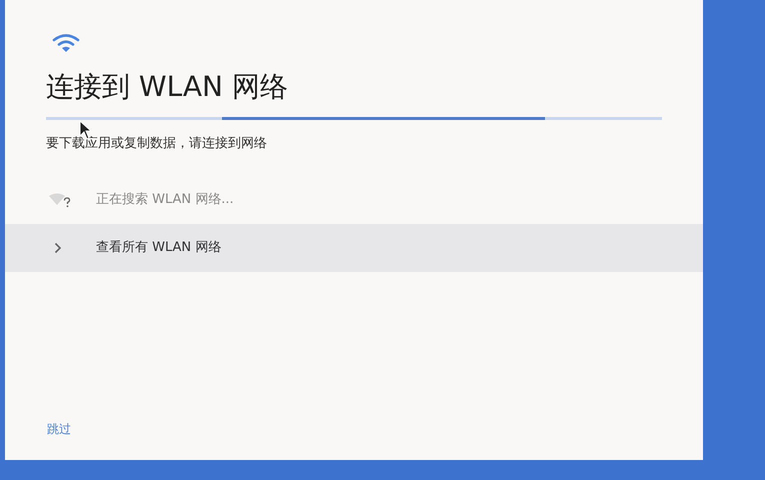 Image resolution: width=765 pixels, height=480 pixels. Describe the element at coordinates (60, 200) in the screenshot. I see `wifi-question-icon` at that location.